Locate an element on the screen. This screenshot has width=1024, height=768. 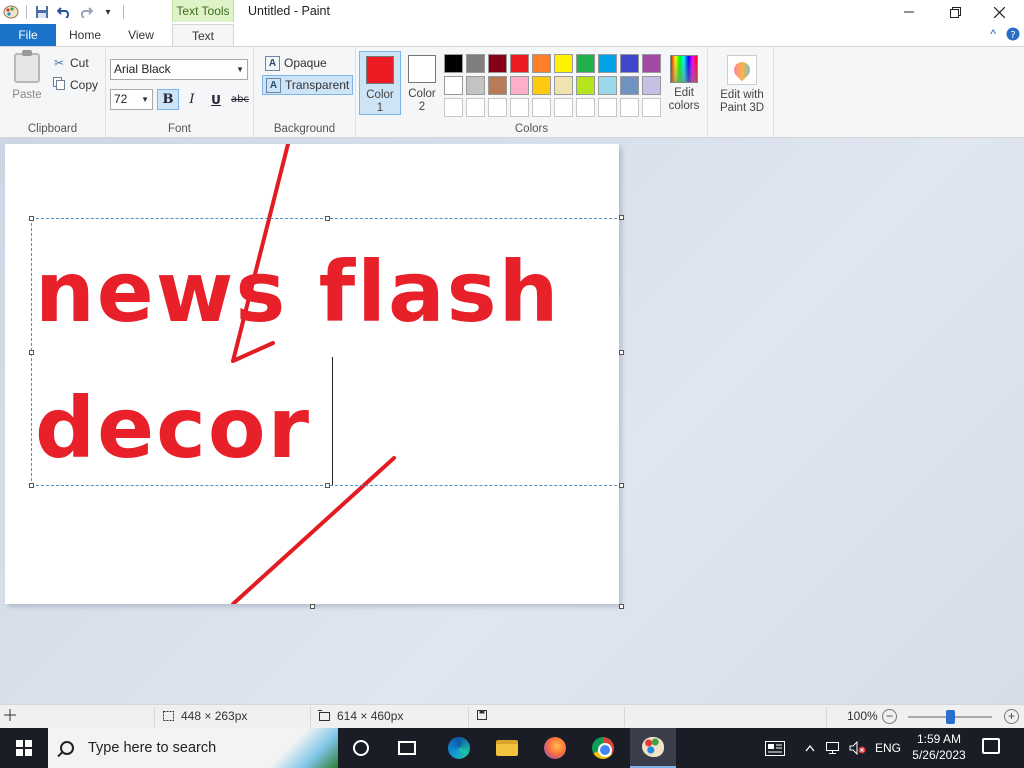
paint-app-icon is located at coordinates (11, 12).